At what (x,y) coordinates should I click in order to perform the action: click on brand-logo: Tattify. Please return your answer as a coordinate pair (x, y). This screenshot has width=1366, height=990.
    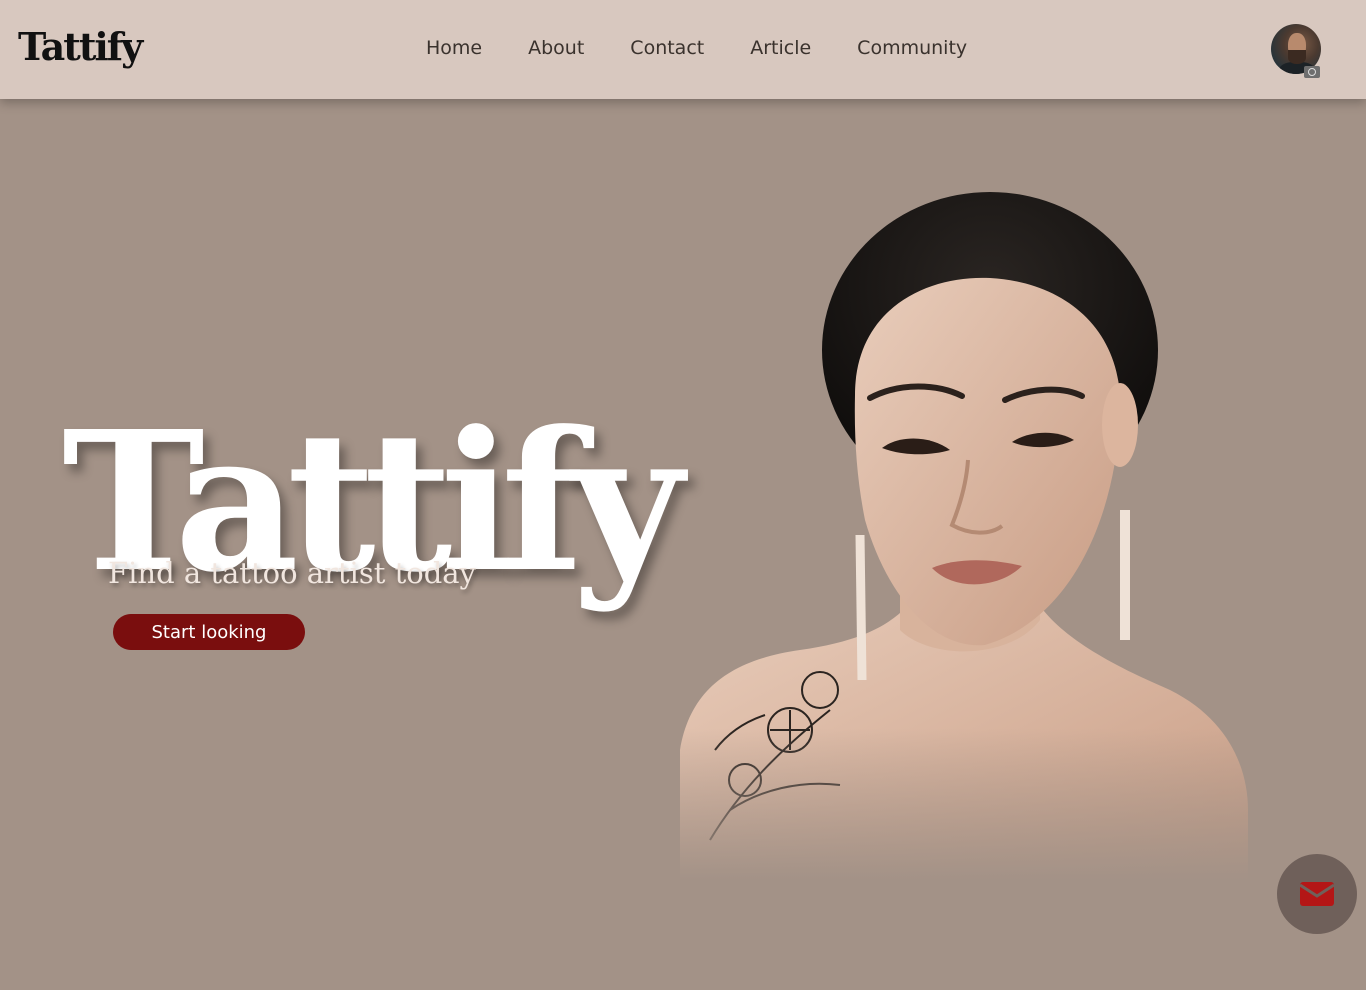
    Looking at the image, I should click on (80, 46).